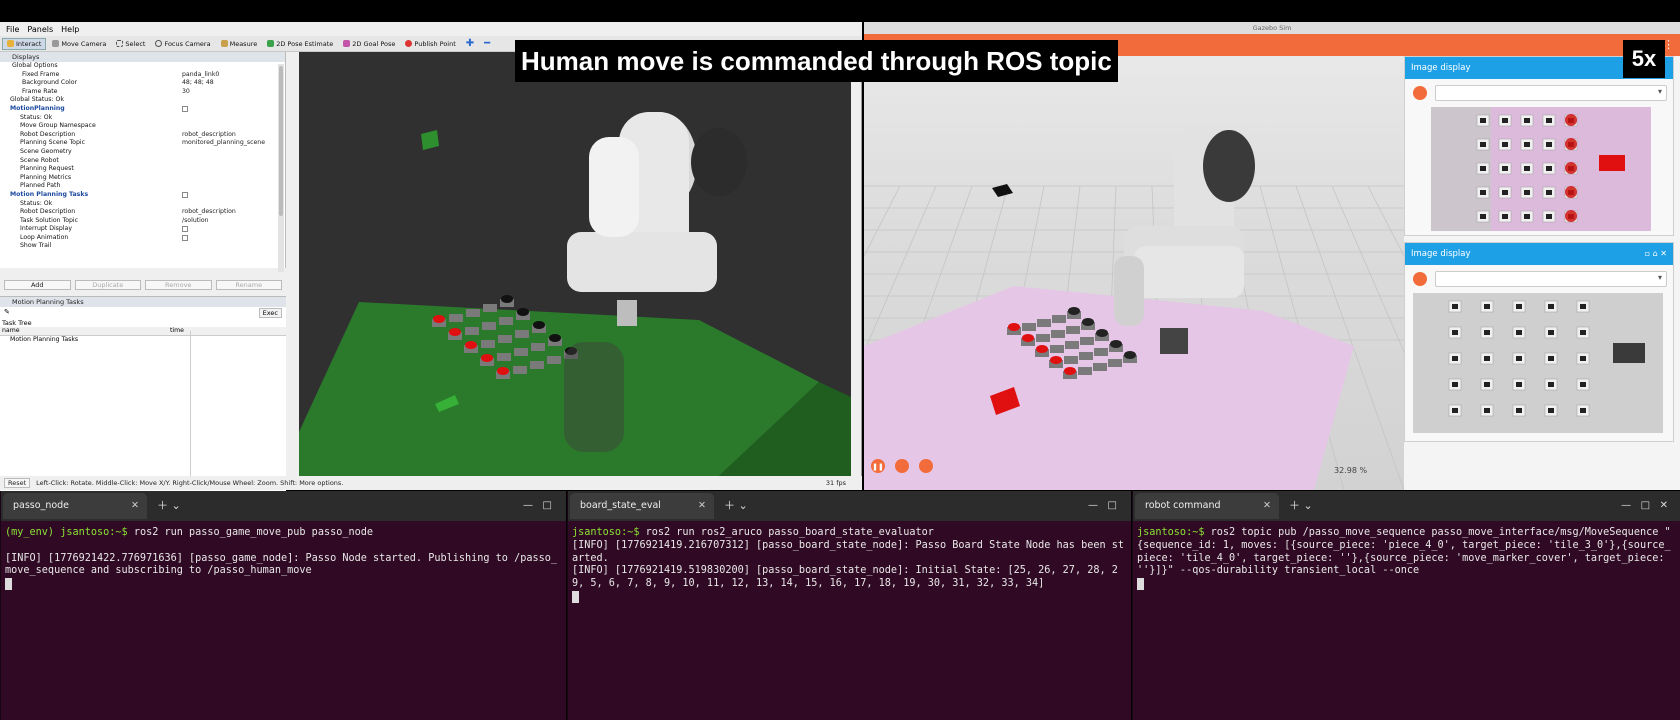 The image size is (1680, 720). What do you see at coordinates (75, 506) in the screenshot?
I see `terminal-tab: passo_node ✕` at bounding box center [75, 506].